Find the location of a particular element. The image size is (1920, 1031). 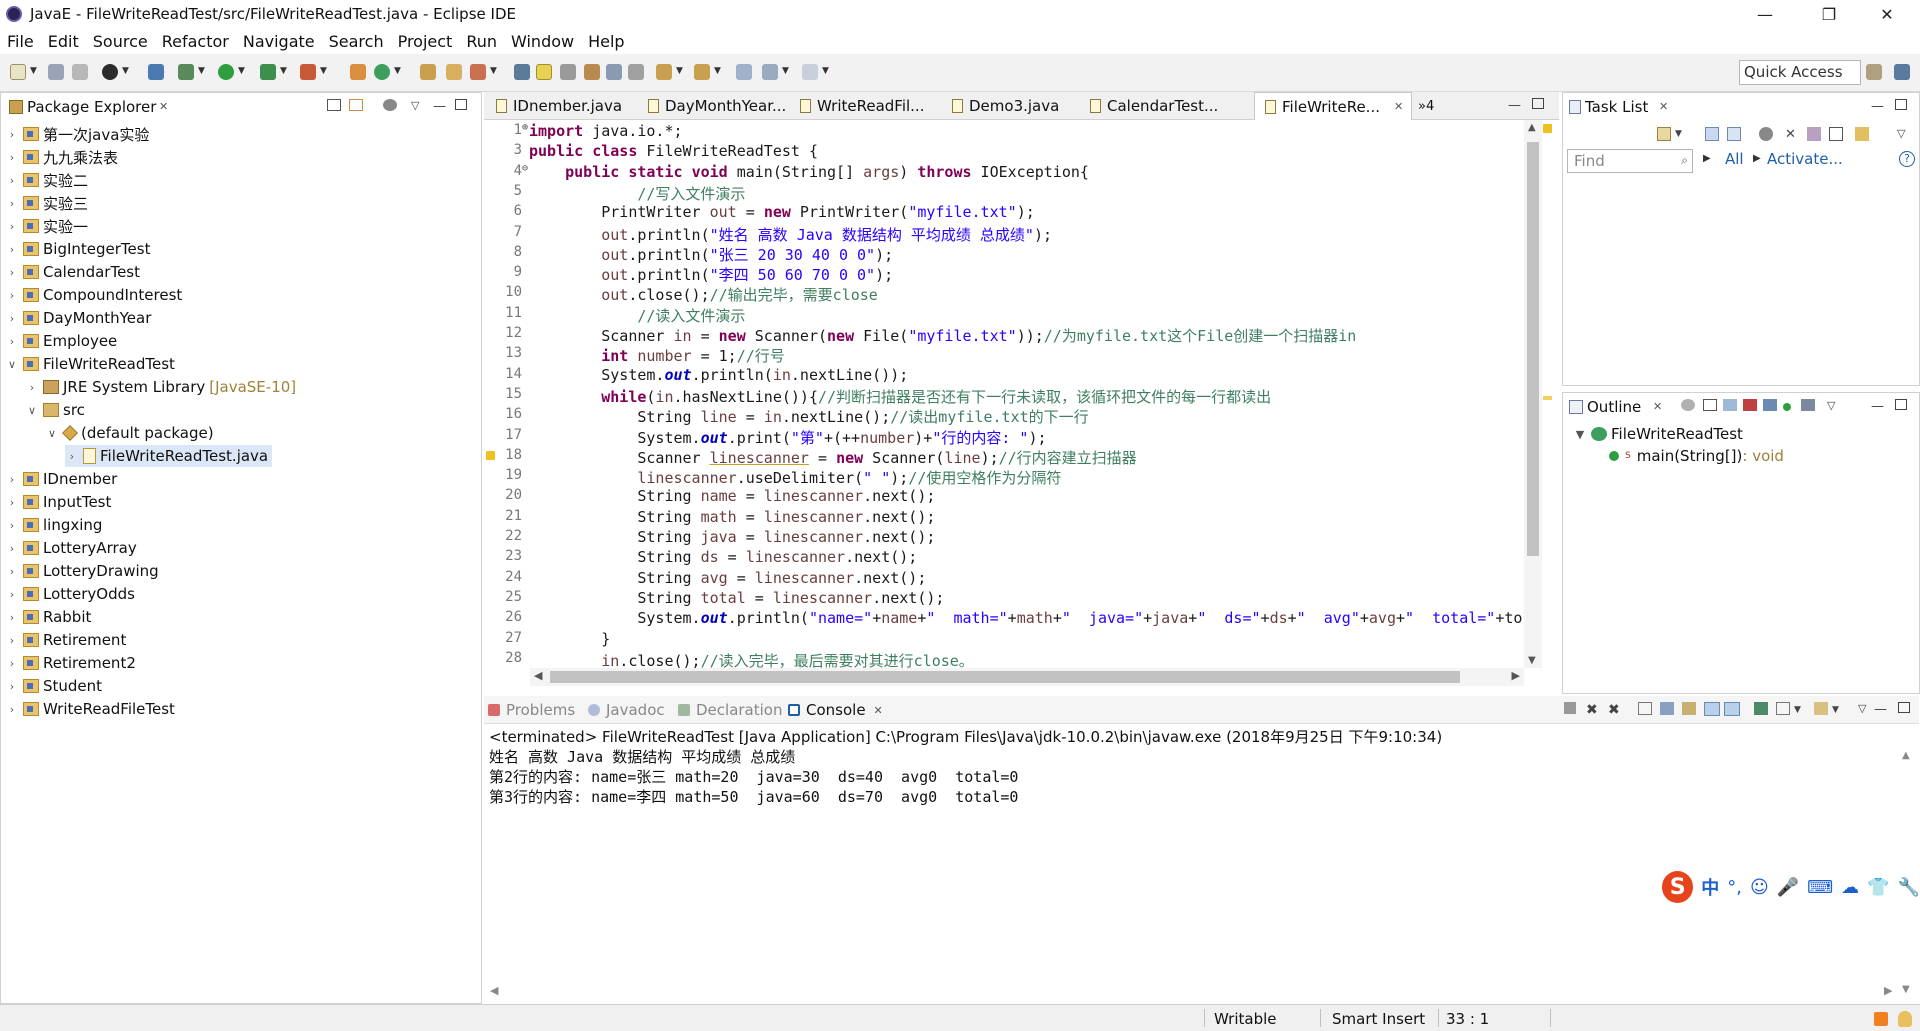

maximize-task-list-icon is located at coordinates (1901, 104).